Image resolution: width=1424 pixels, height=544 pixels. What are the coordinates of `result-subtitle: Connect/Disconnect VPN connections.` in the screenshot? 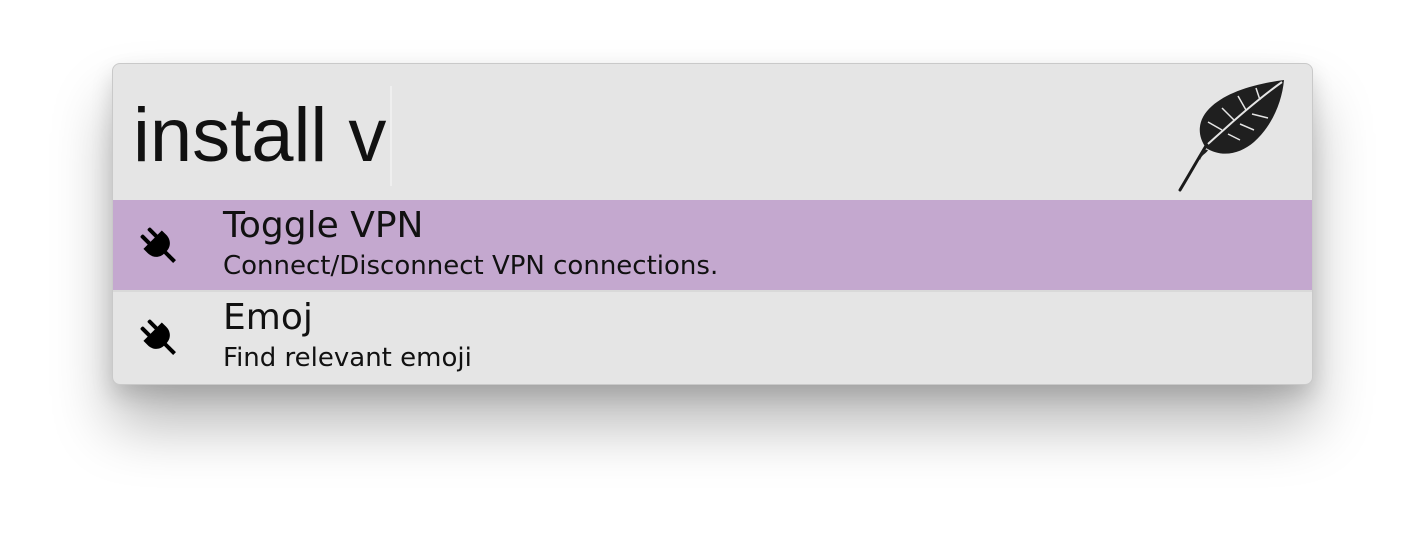 It's located at (471, 266).